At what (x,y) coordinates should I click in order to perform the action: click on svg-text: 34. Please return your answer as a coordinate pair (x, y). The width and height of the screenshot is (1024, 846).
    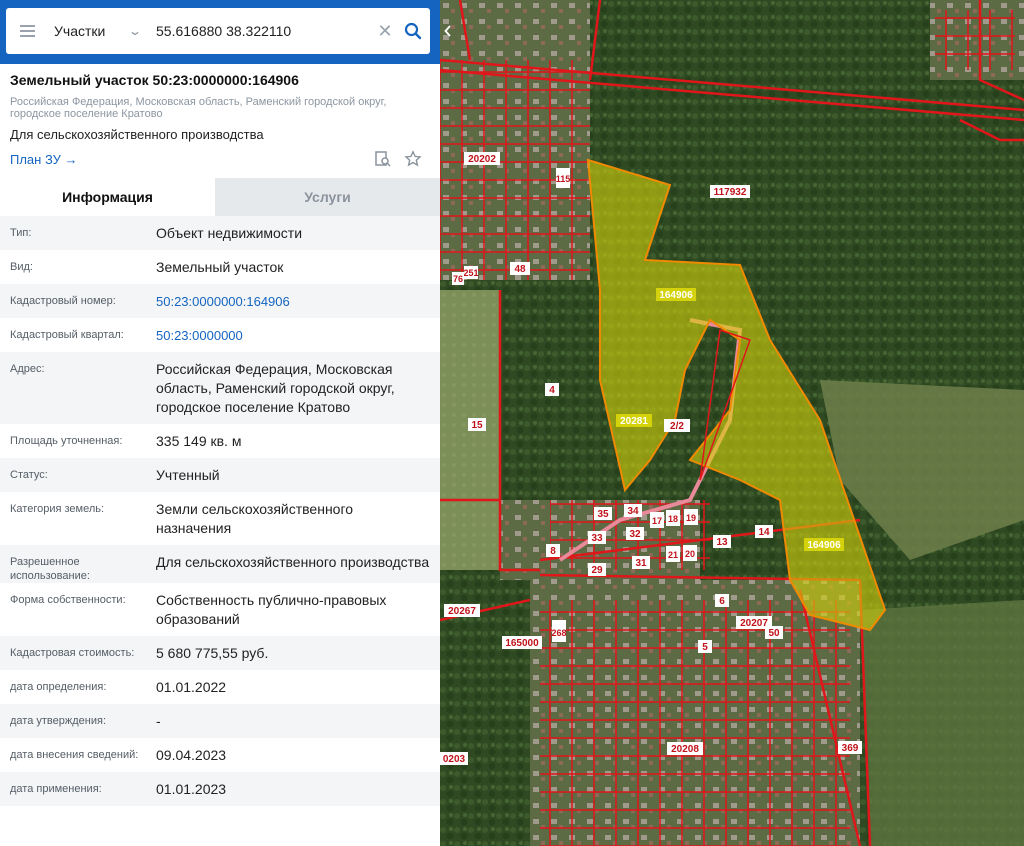
    Looking at the image, I should click on (633, 511).